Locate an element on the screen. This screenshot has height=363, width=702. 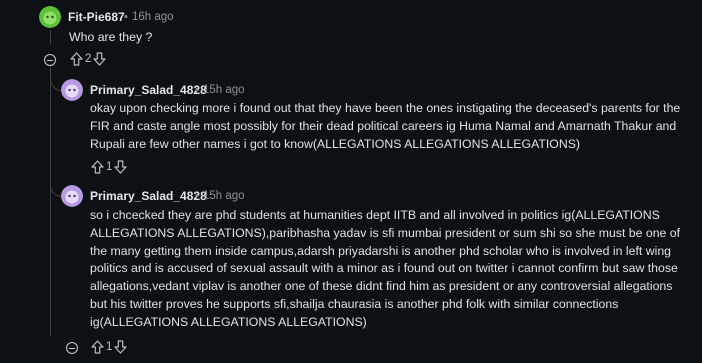
vote-count: 2 is located at coordinates (88, 59).